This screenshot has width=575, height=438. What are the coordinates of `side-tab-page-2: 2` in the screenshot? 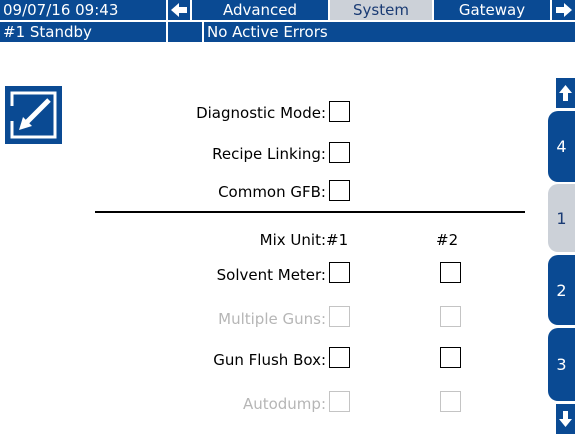 It's located at (561, 290).